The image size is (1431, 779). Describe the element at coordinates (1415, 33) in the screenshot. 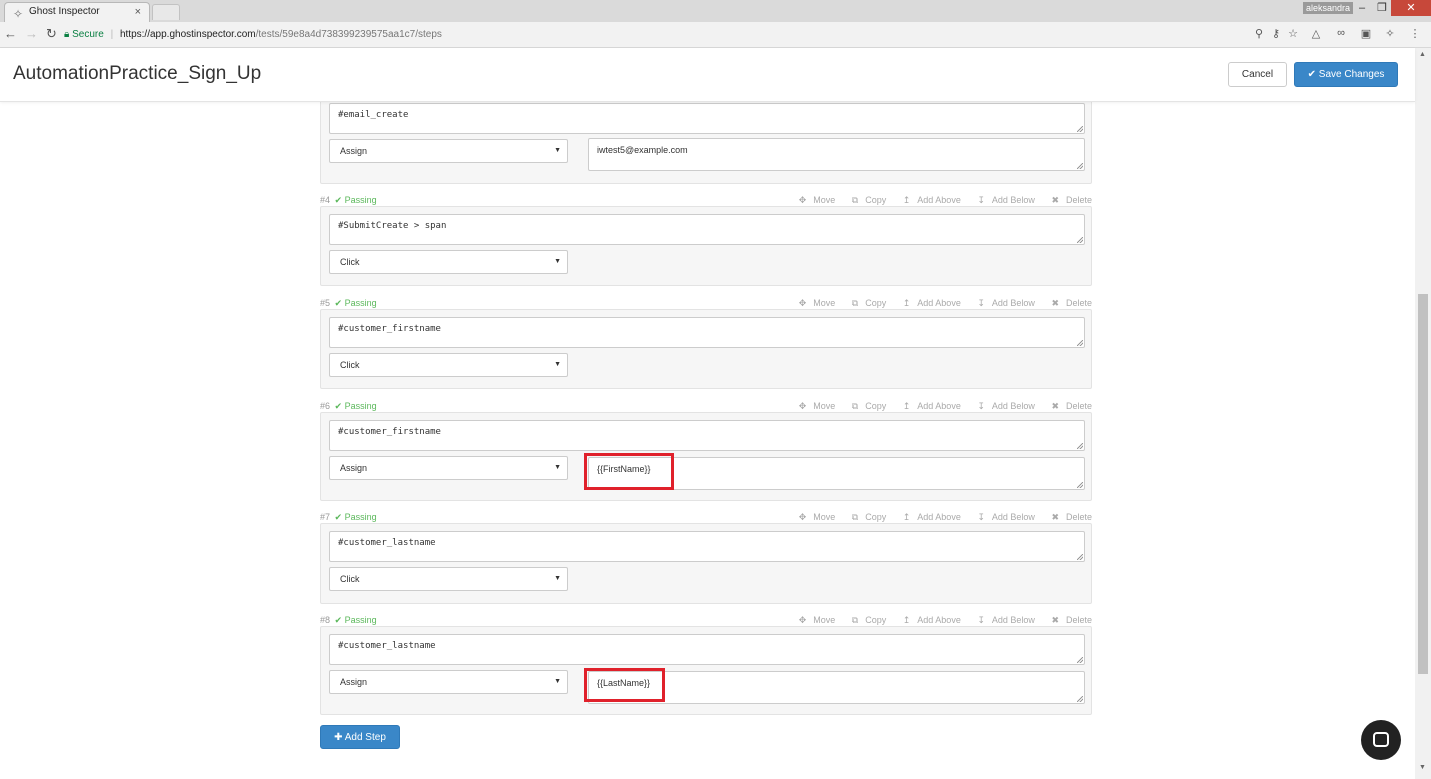

I see `menu-dots-icon: ⋮` at that location.